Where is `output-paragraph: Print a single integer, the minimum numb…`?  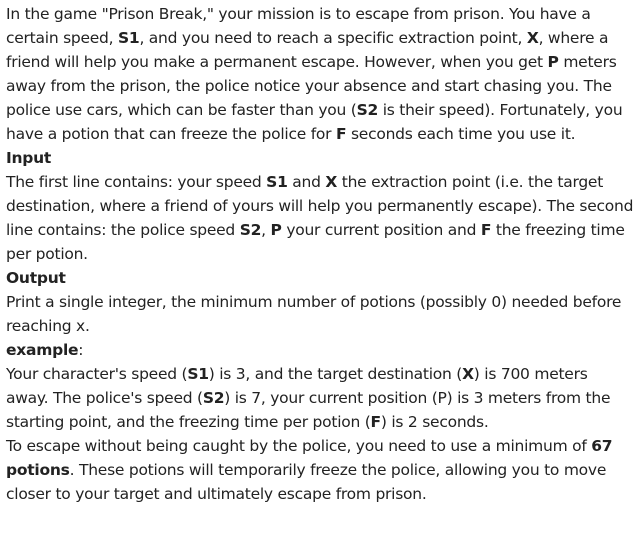 output-paragraph: Print a single integer, the minimum numb… is located at coordinates (314, 314).